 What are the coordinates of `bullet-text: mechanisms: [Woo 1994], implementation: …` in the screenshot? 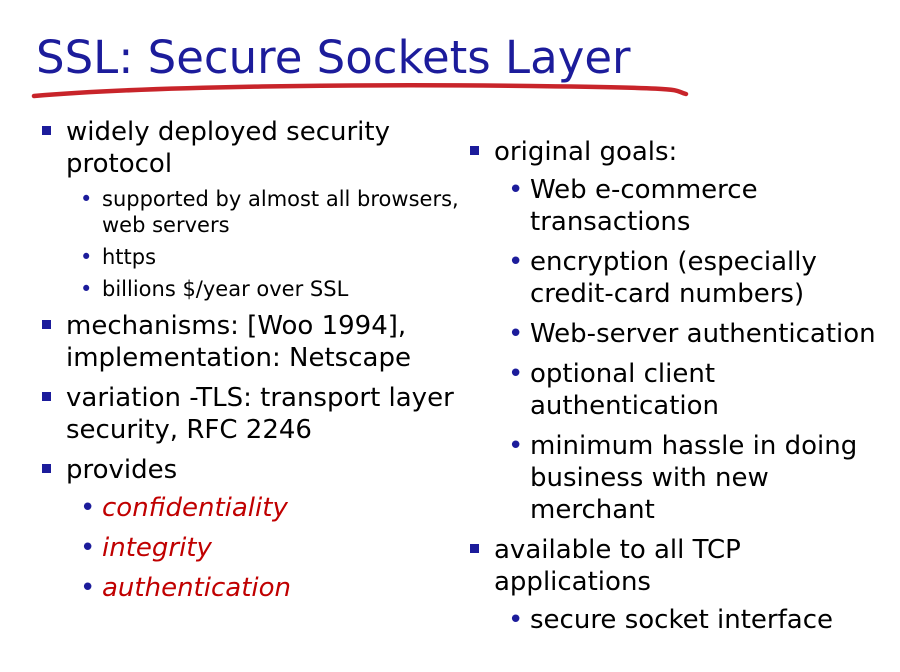 It's located at (238, 342).